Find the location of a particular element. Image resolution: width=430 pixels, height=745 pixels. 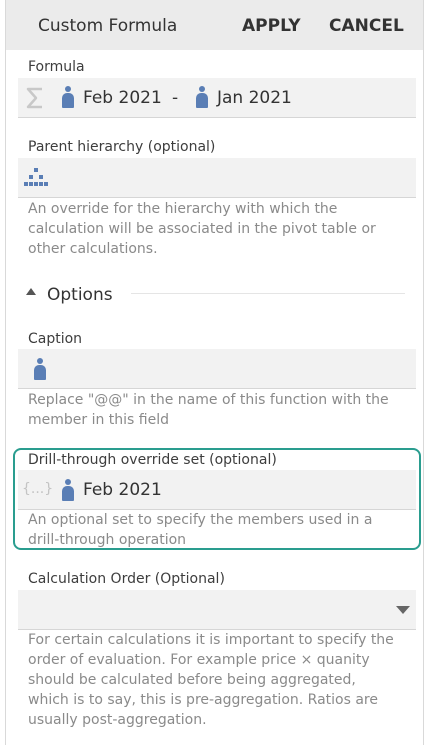

drill-through-label: Drill-through override set (optional) is located at coordinates (152, 460).